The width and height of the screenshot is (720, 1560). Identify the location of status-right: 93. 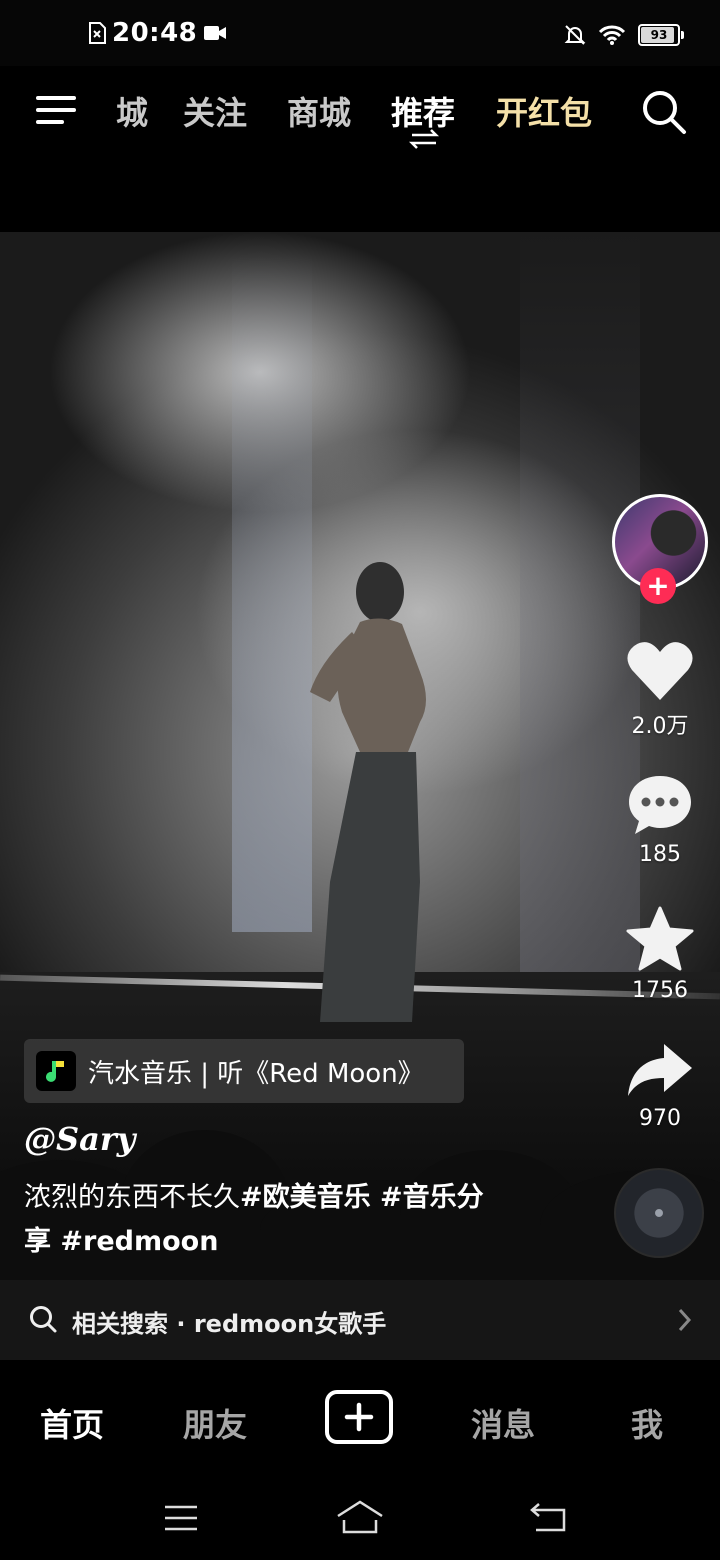
(624, 35).